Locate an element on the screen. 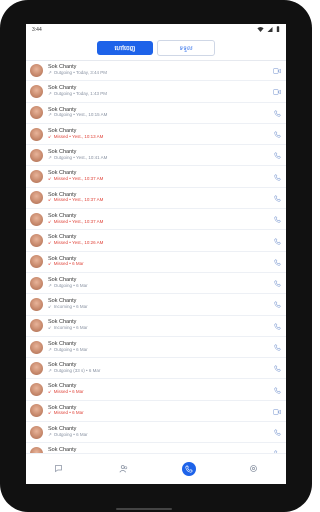 Image resolution: width=320 pixels, height=512 pixels. call-detail: ↗ Outgoing • Yest., 10:41 AM is located at coordinates (160, 157).